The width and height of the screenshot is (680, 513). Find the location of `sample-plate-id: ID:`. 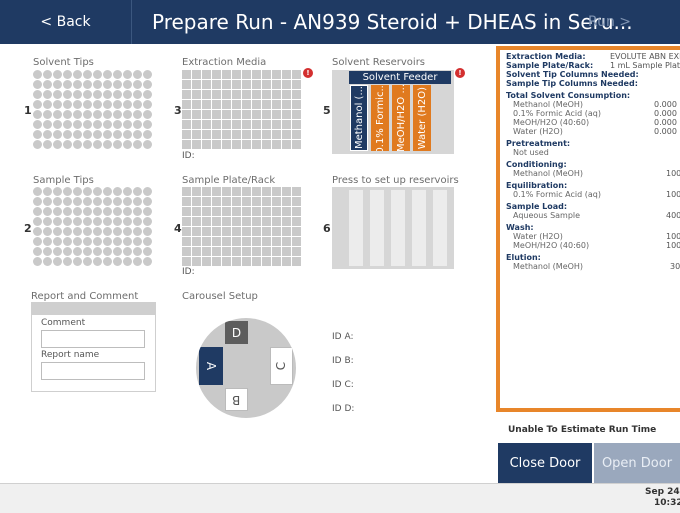

sample-plate-id: ID: is located at coordinates (188, 272).